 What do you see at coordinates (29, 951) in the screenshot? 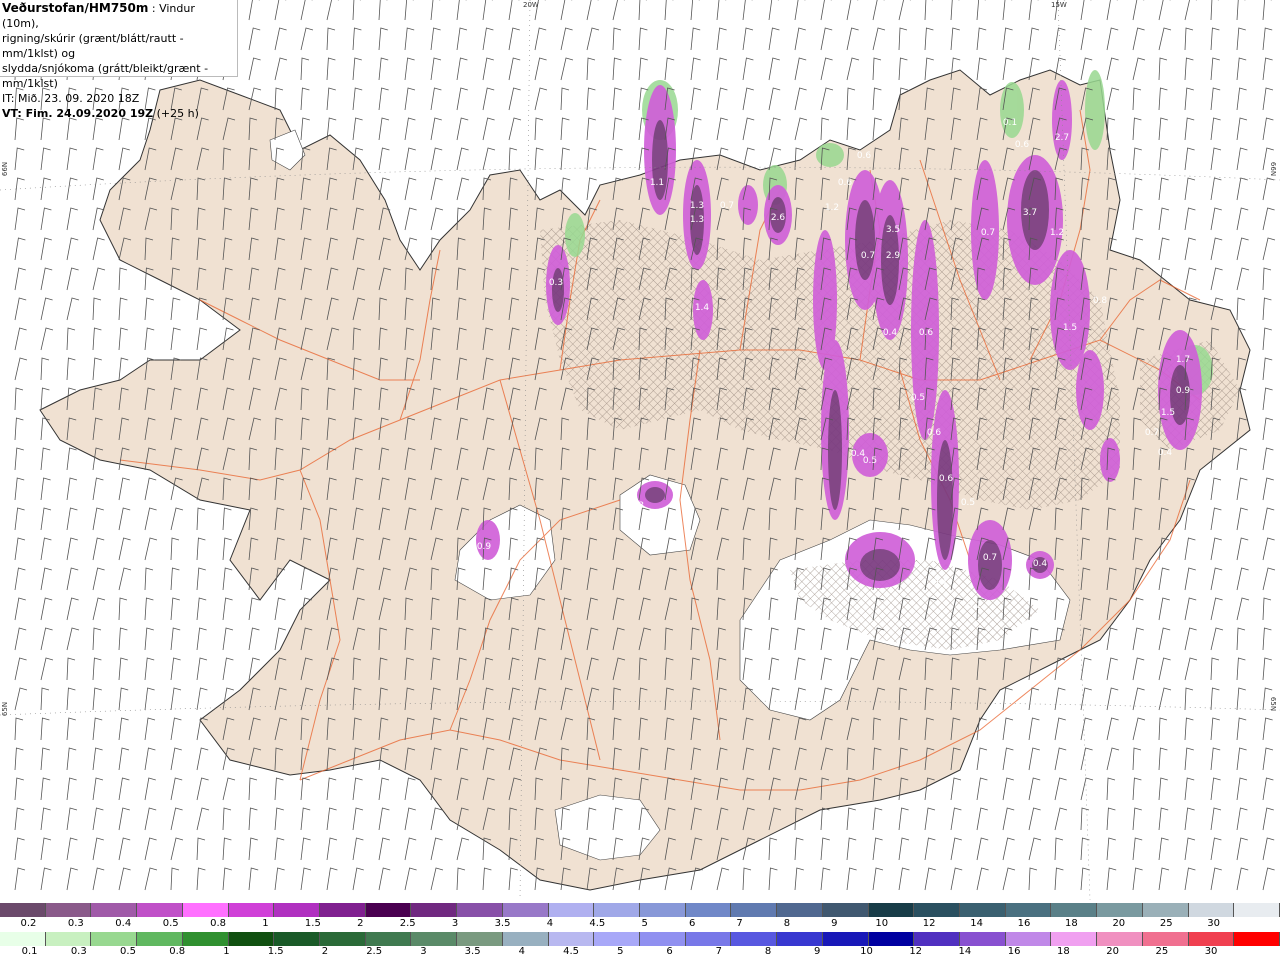
I see `legend-label: 0.1` at bounding box center [29, 951].